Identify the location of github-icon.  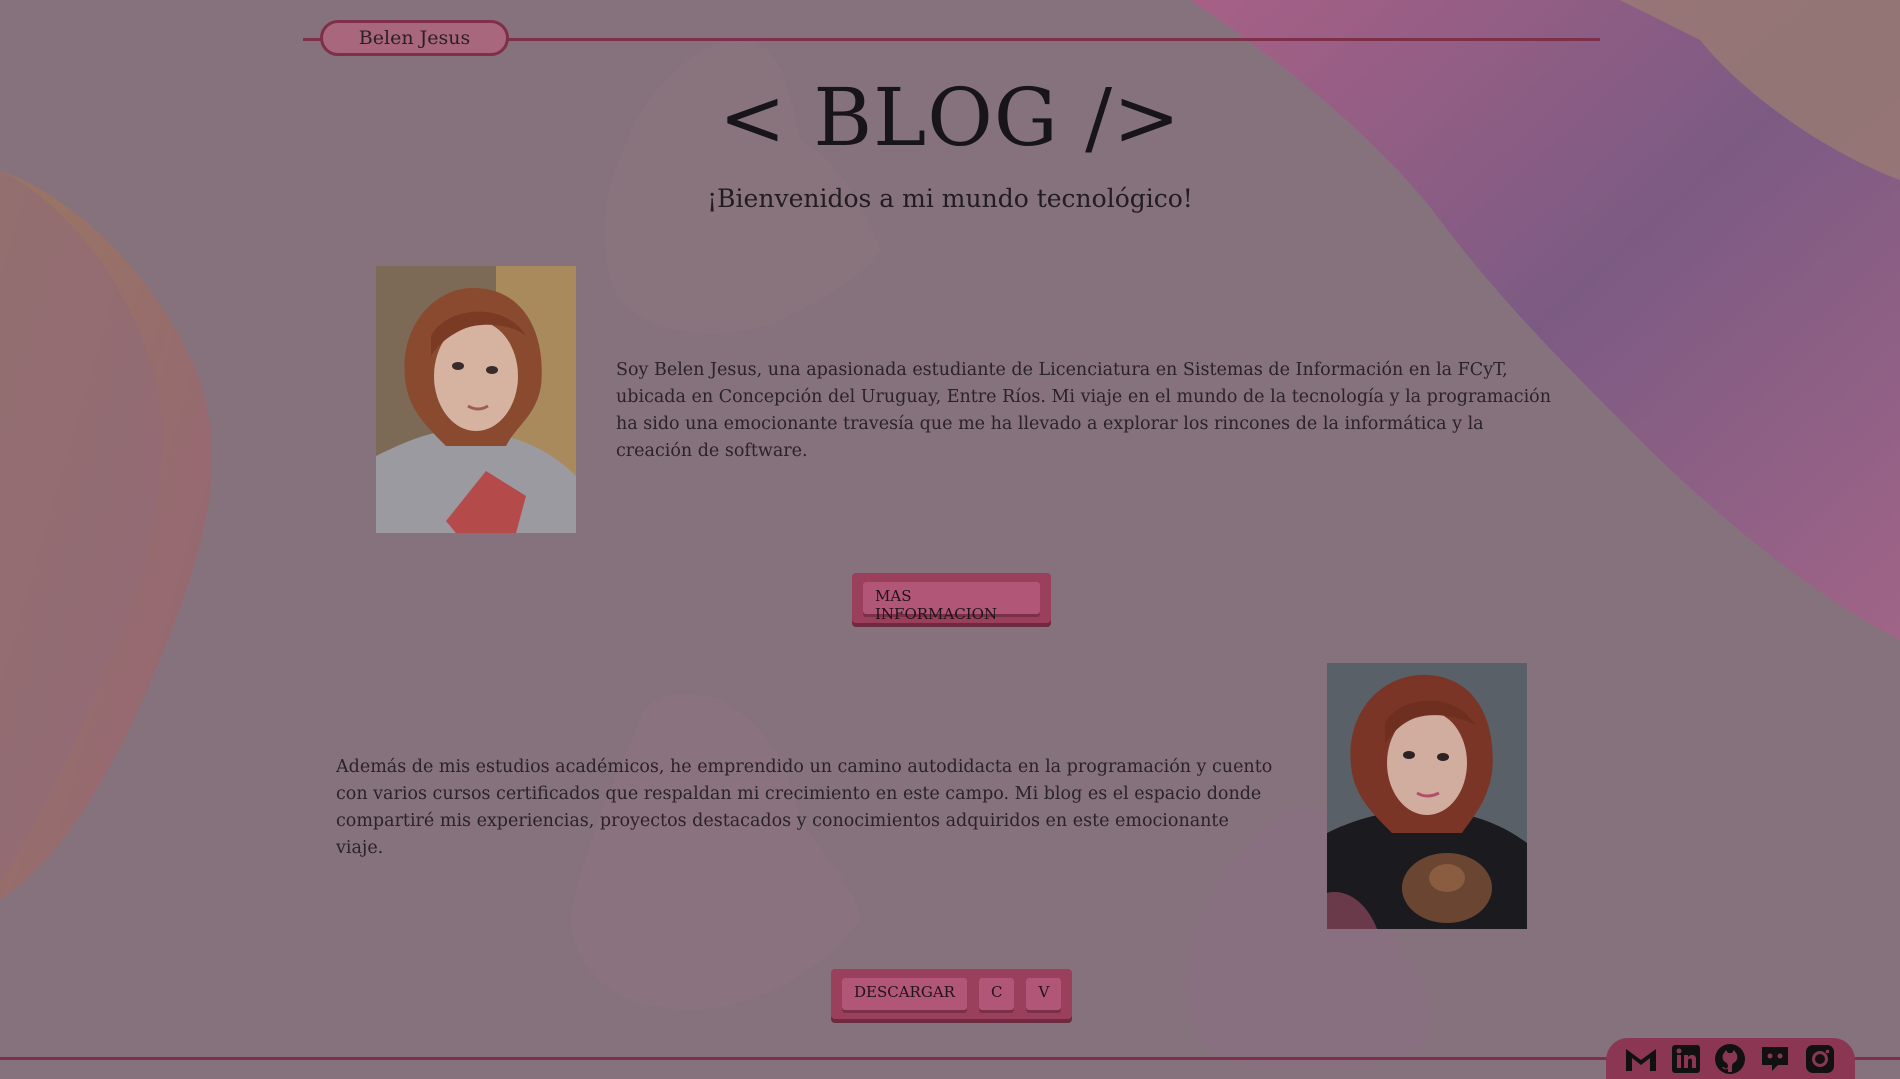
(1730, 1059).